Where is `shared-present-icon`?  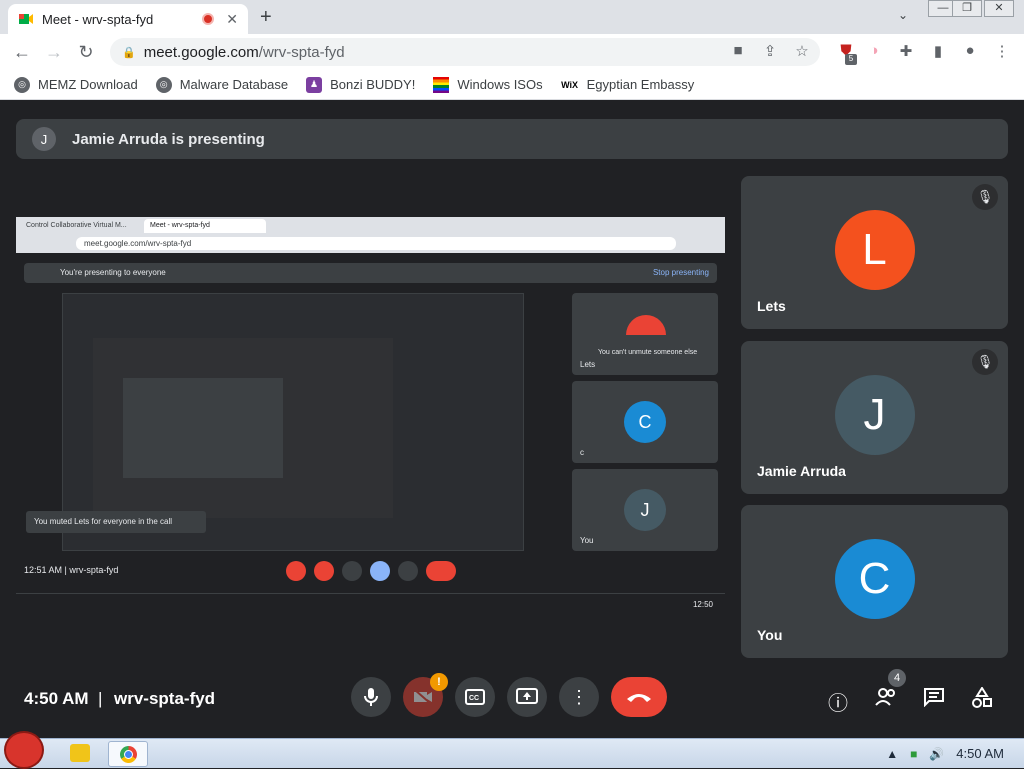 shared-present-icon is located at coordinates (380, 571).